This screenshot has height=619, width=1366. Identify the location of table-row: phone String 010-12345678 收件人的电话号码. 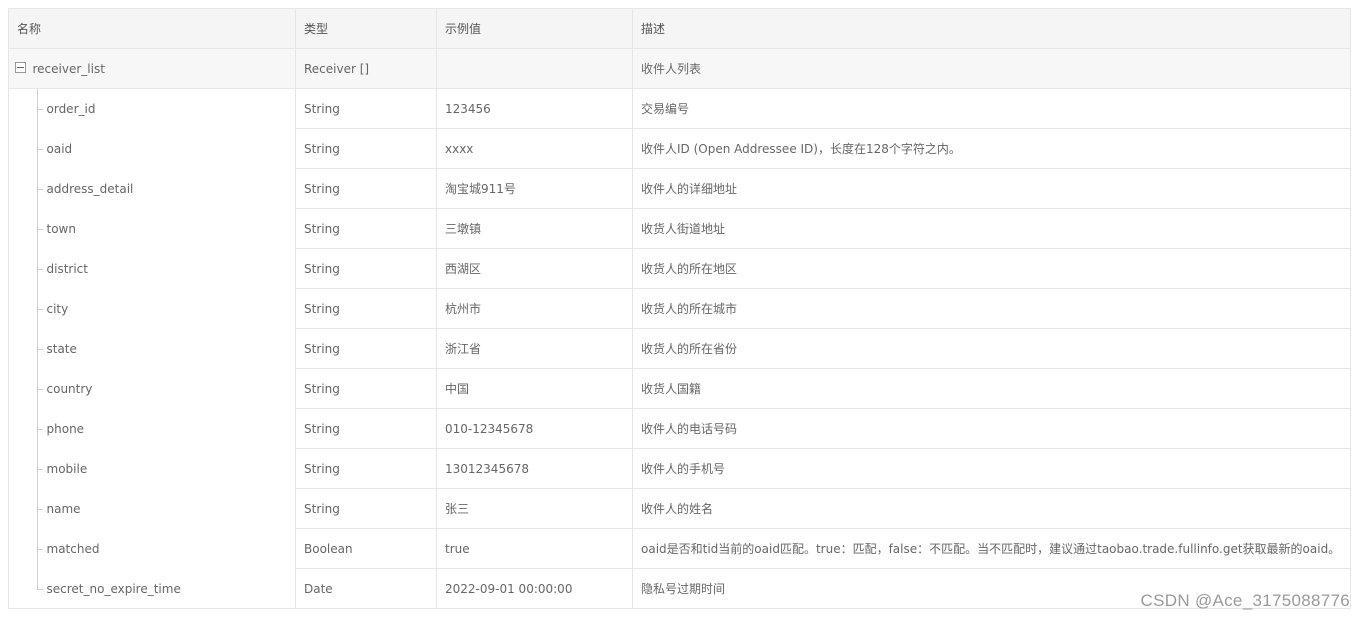
(679, 428).